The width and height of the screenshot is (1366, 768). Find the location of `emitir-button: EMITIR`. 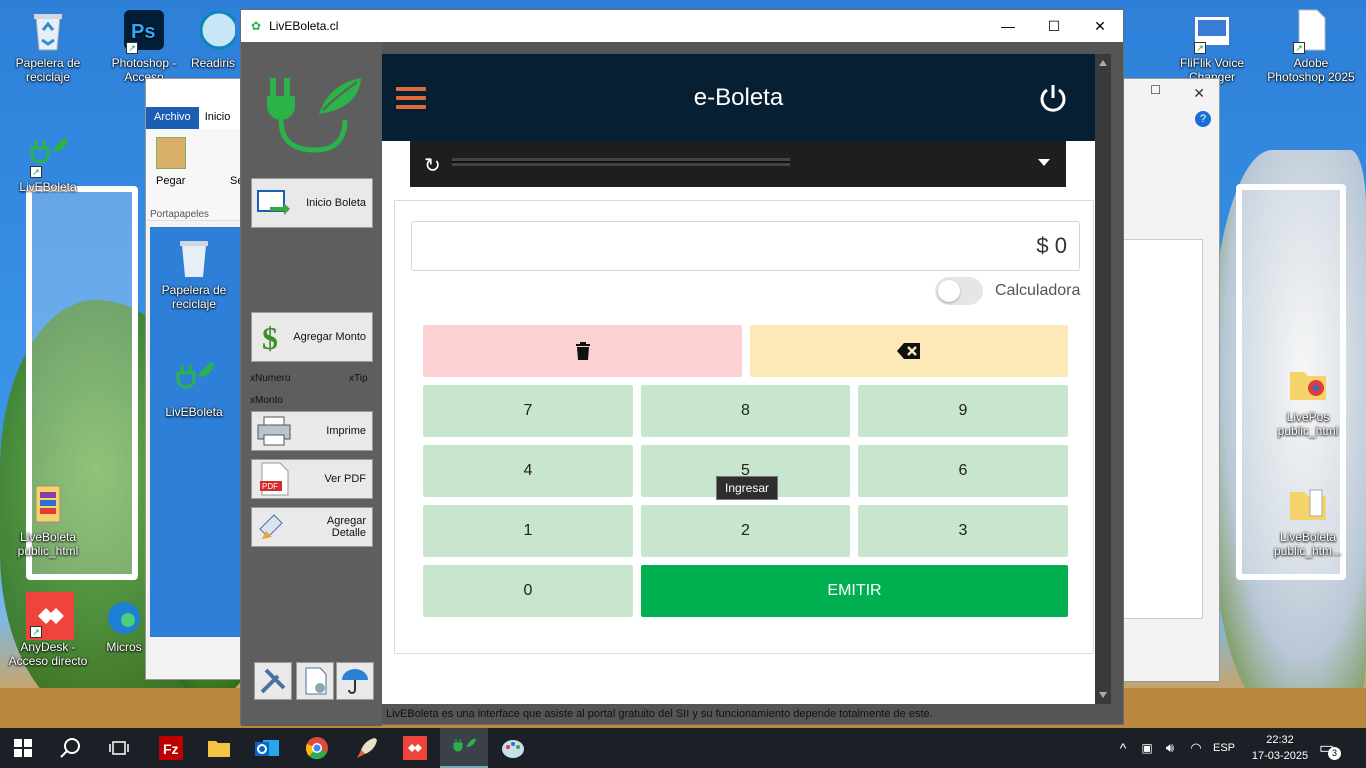

emitir-button: EMITIR is located at coordinates (854, 591).